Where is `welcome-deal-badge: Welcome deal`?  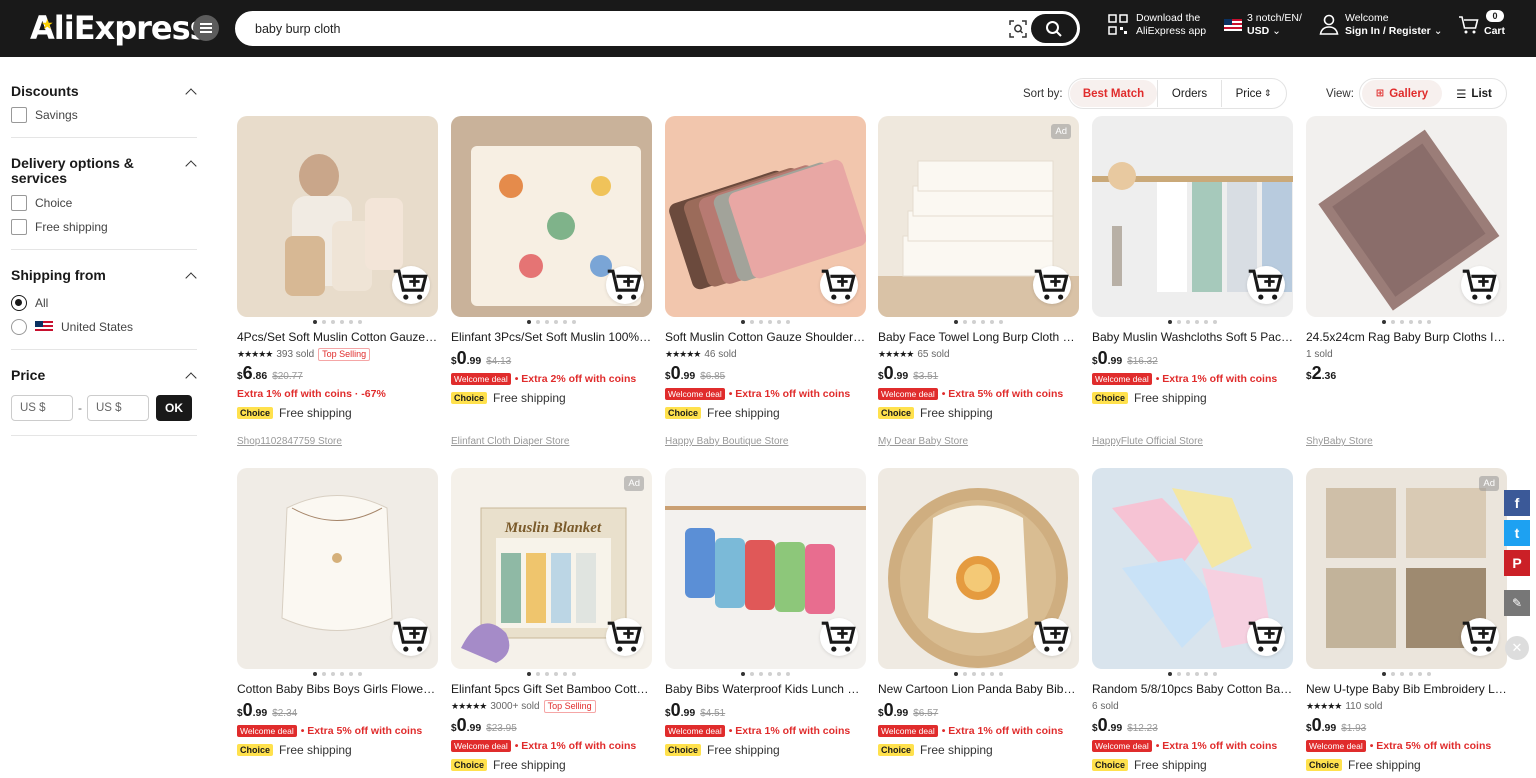 welcome-deal-badge: Welcome deal is located at coordinates (481, 746).